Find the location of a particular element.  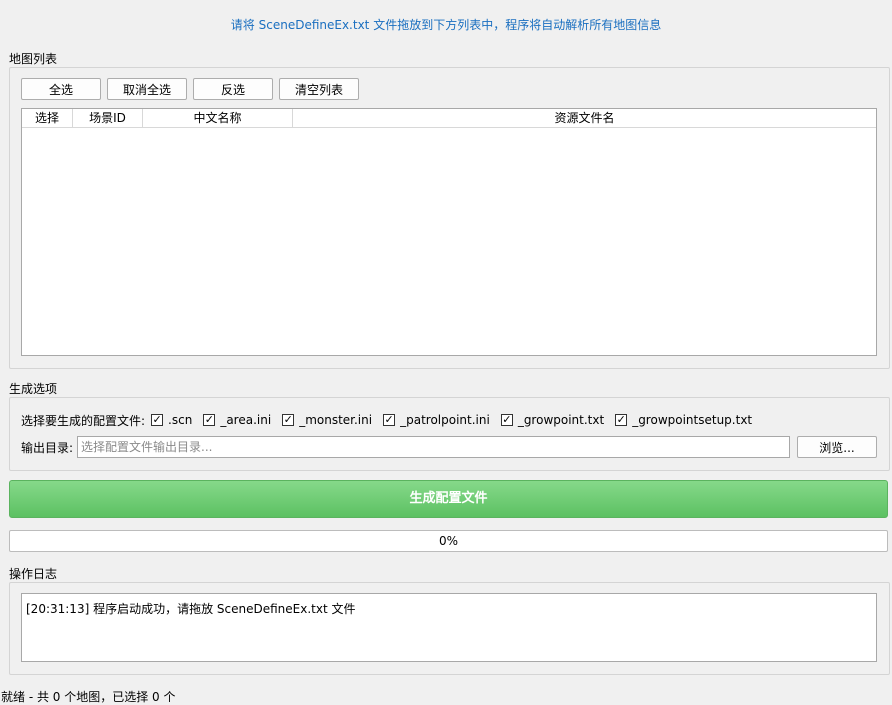

patrolpoint-ini-checkbox: ✓ is located at coordinates (389, 420).